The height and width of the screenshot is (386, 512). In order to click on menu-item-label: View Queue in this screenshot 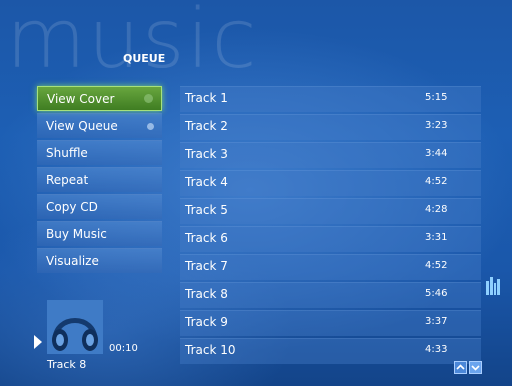, I will do `click(82, 126)`.